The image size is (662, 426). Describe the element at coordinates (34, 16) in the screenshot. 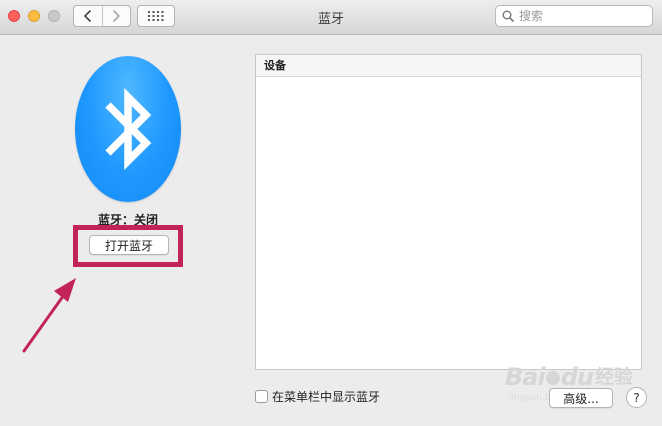

I see `minimize-window-button` at that location.